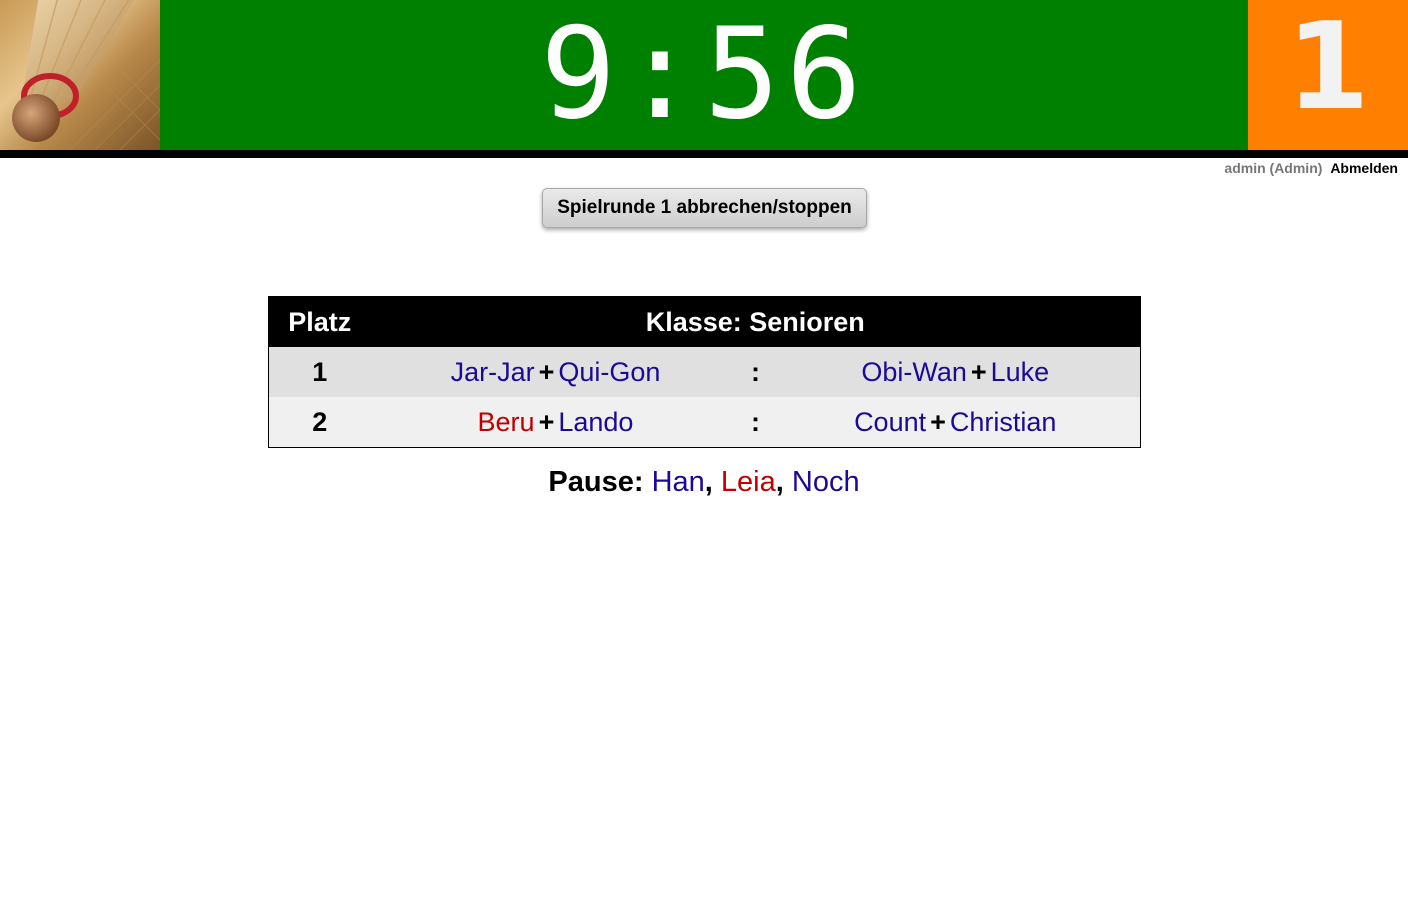 The height and width of the screenshot is (904, 1408). What do you see at coordinates (914, 371) in the screenshot?
I see `player-name: Obi-Wan` at bounding box center [914, 371].